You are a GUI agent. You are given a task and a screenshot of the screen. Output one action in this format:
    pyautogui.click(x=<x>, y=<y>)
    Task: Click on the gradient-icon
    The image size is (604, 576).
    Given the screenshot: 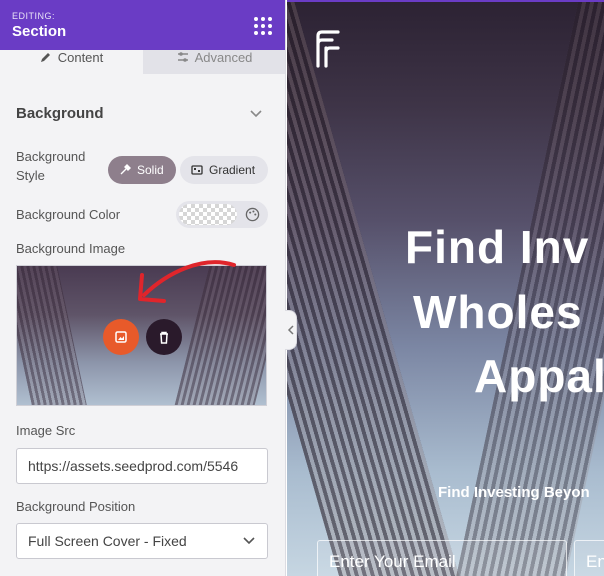 What is the action you would take?
    pyautogui.click(x=197, y=170)
    